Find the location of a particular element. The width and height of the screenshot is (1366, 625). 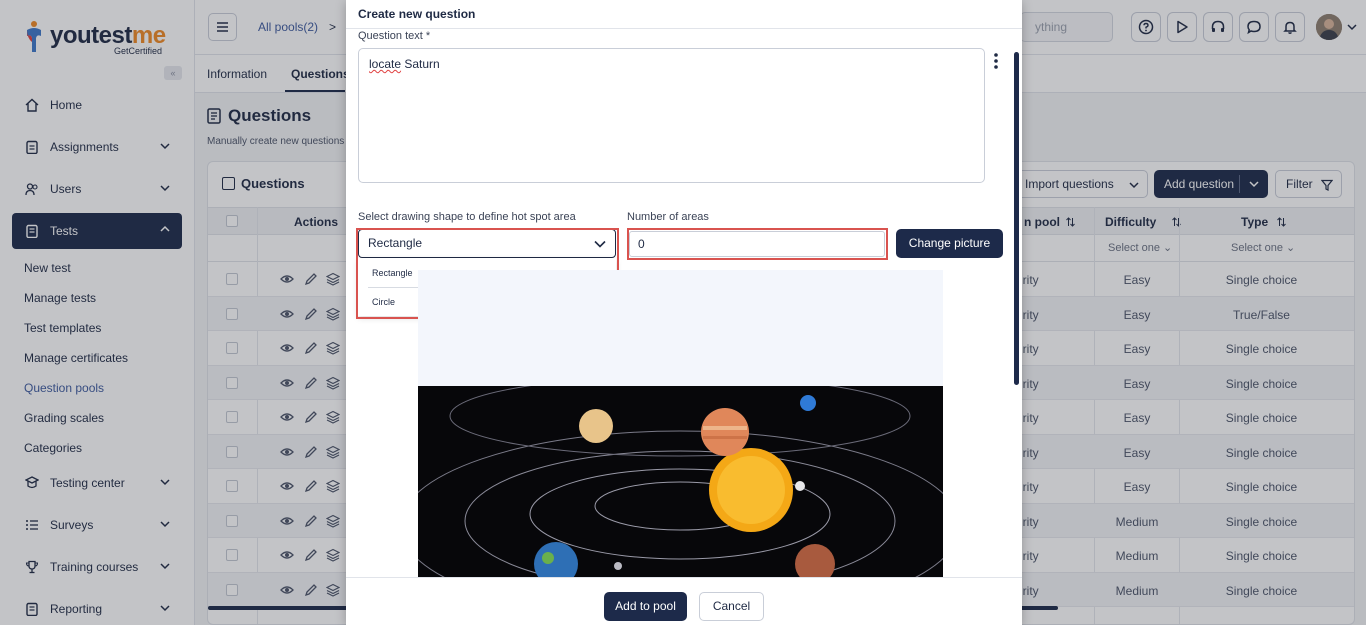

picture-background is located at coordinates (680, 328).